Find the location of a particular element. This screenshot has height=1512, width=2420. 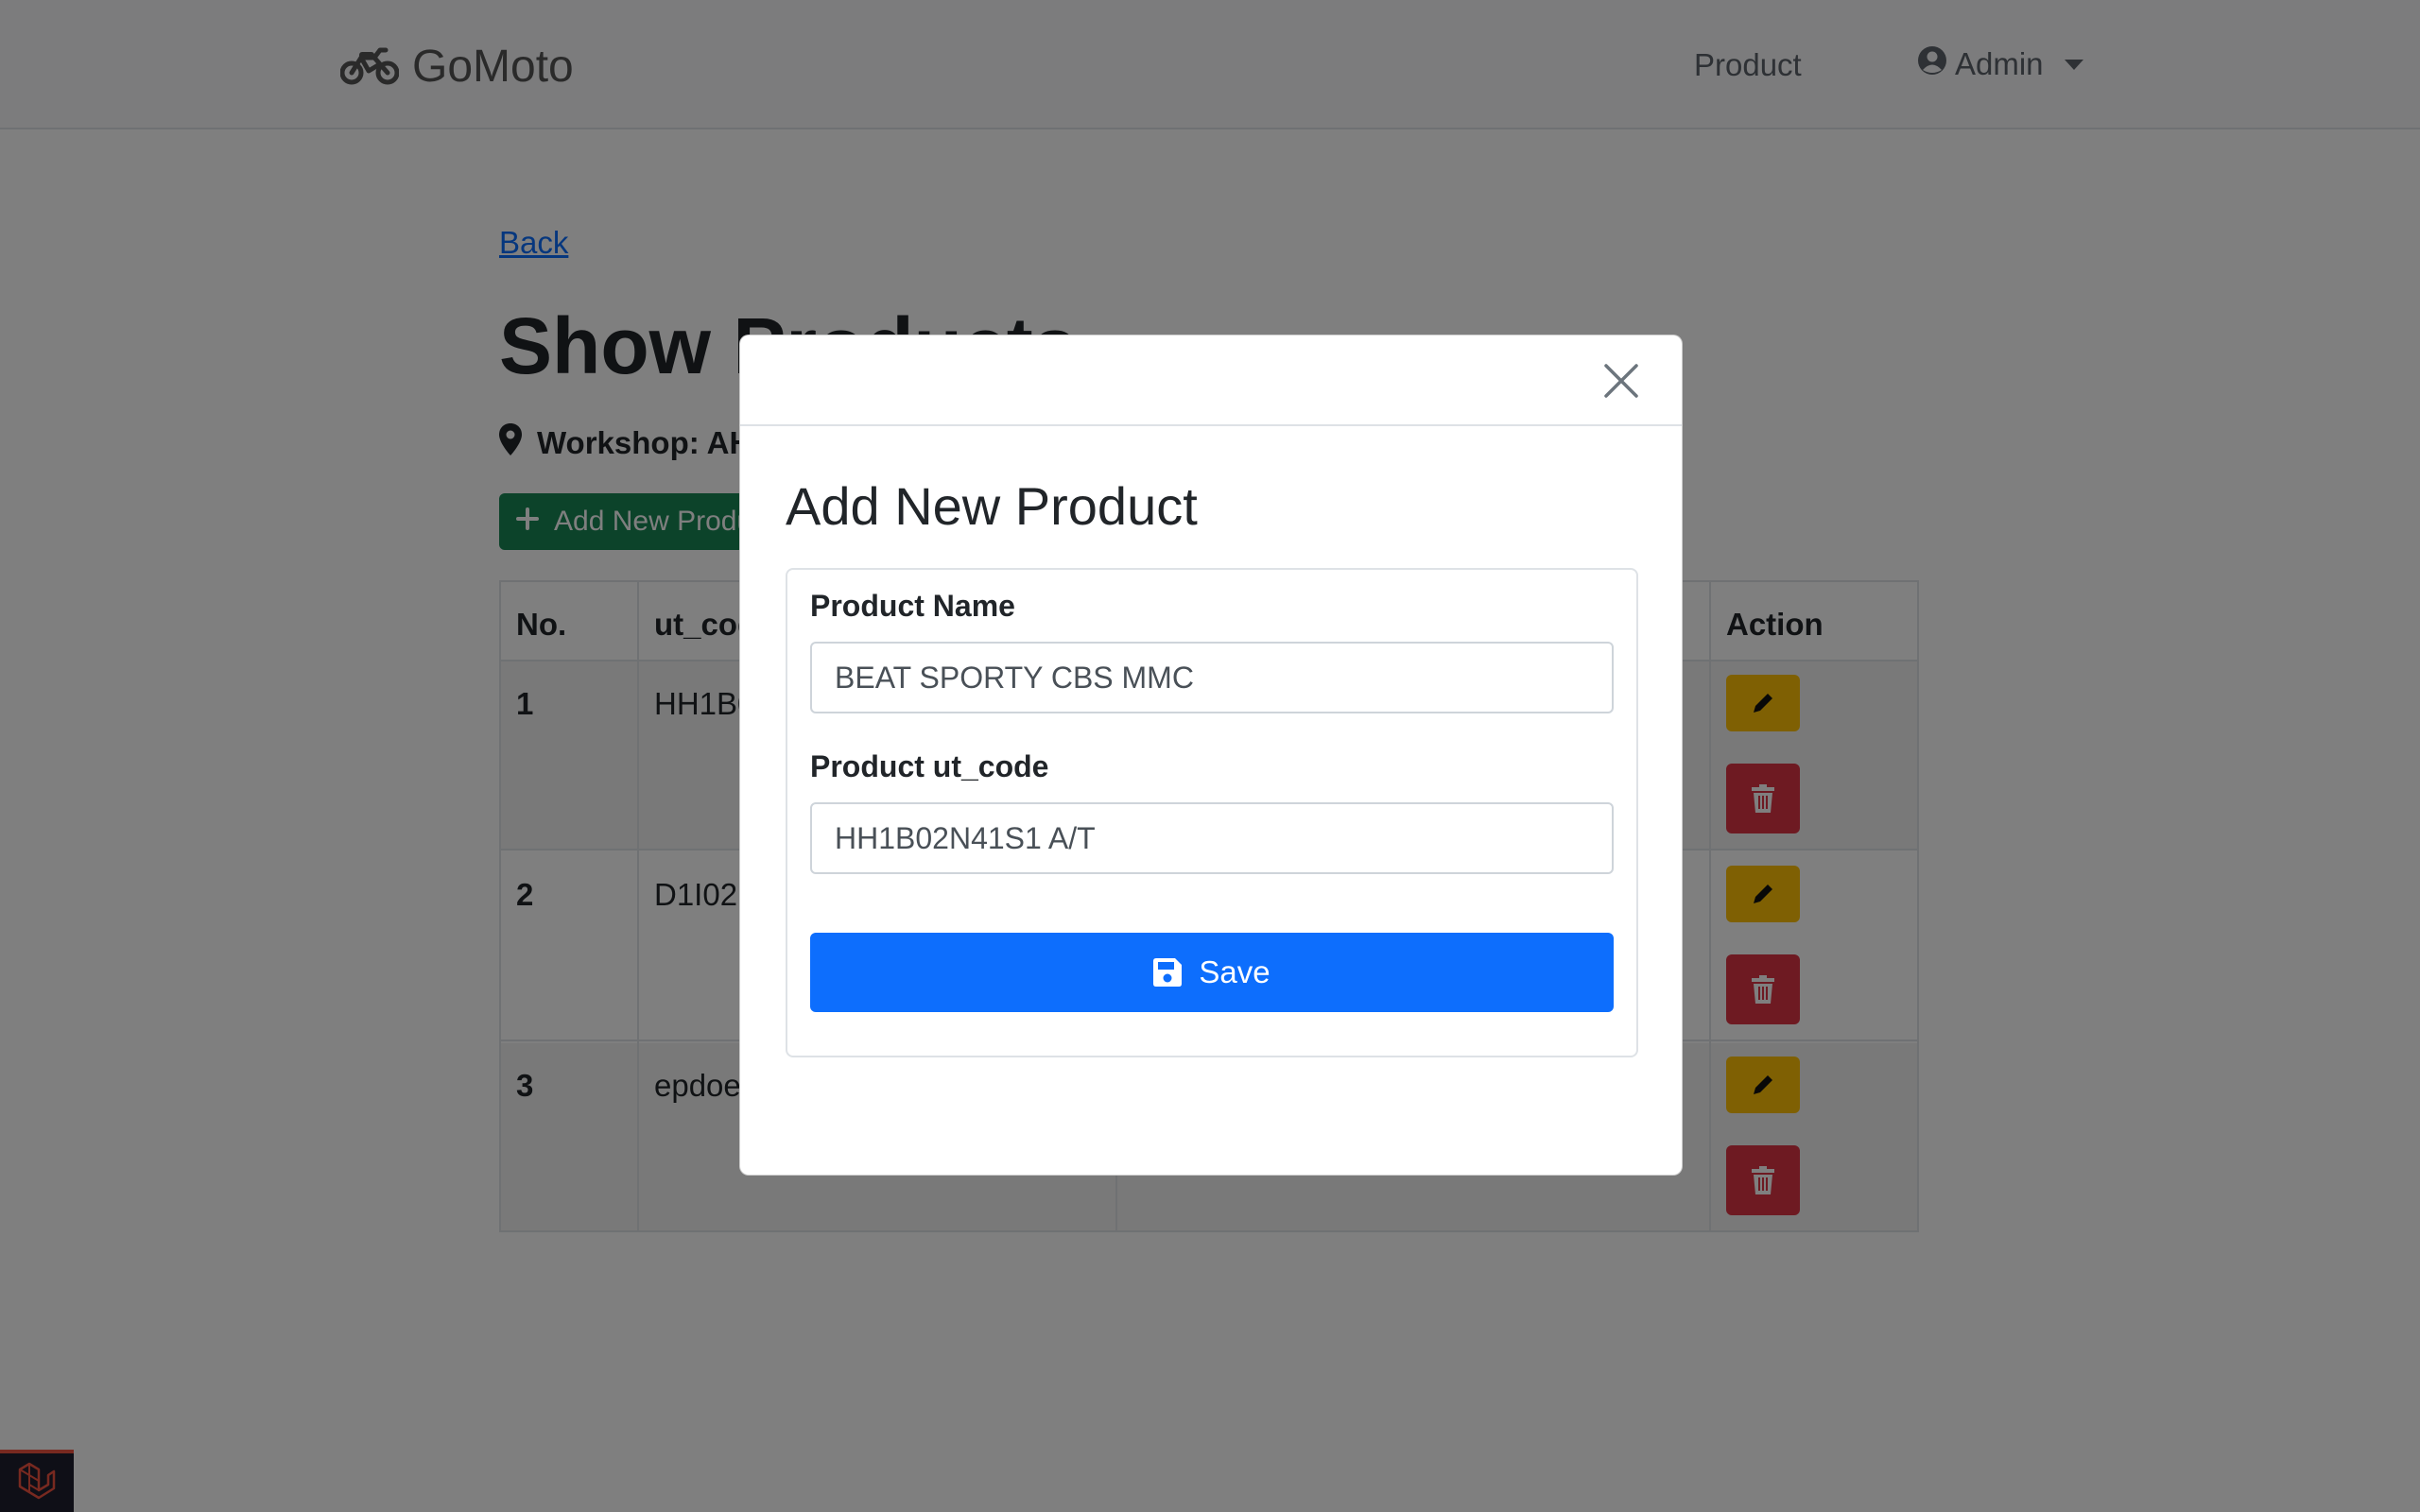

close-button is located at coordinates (1621, 381).